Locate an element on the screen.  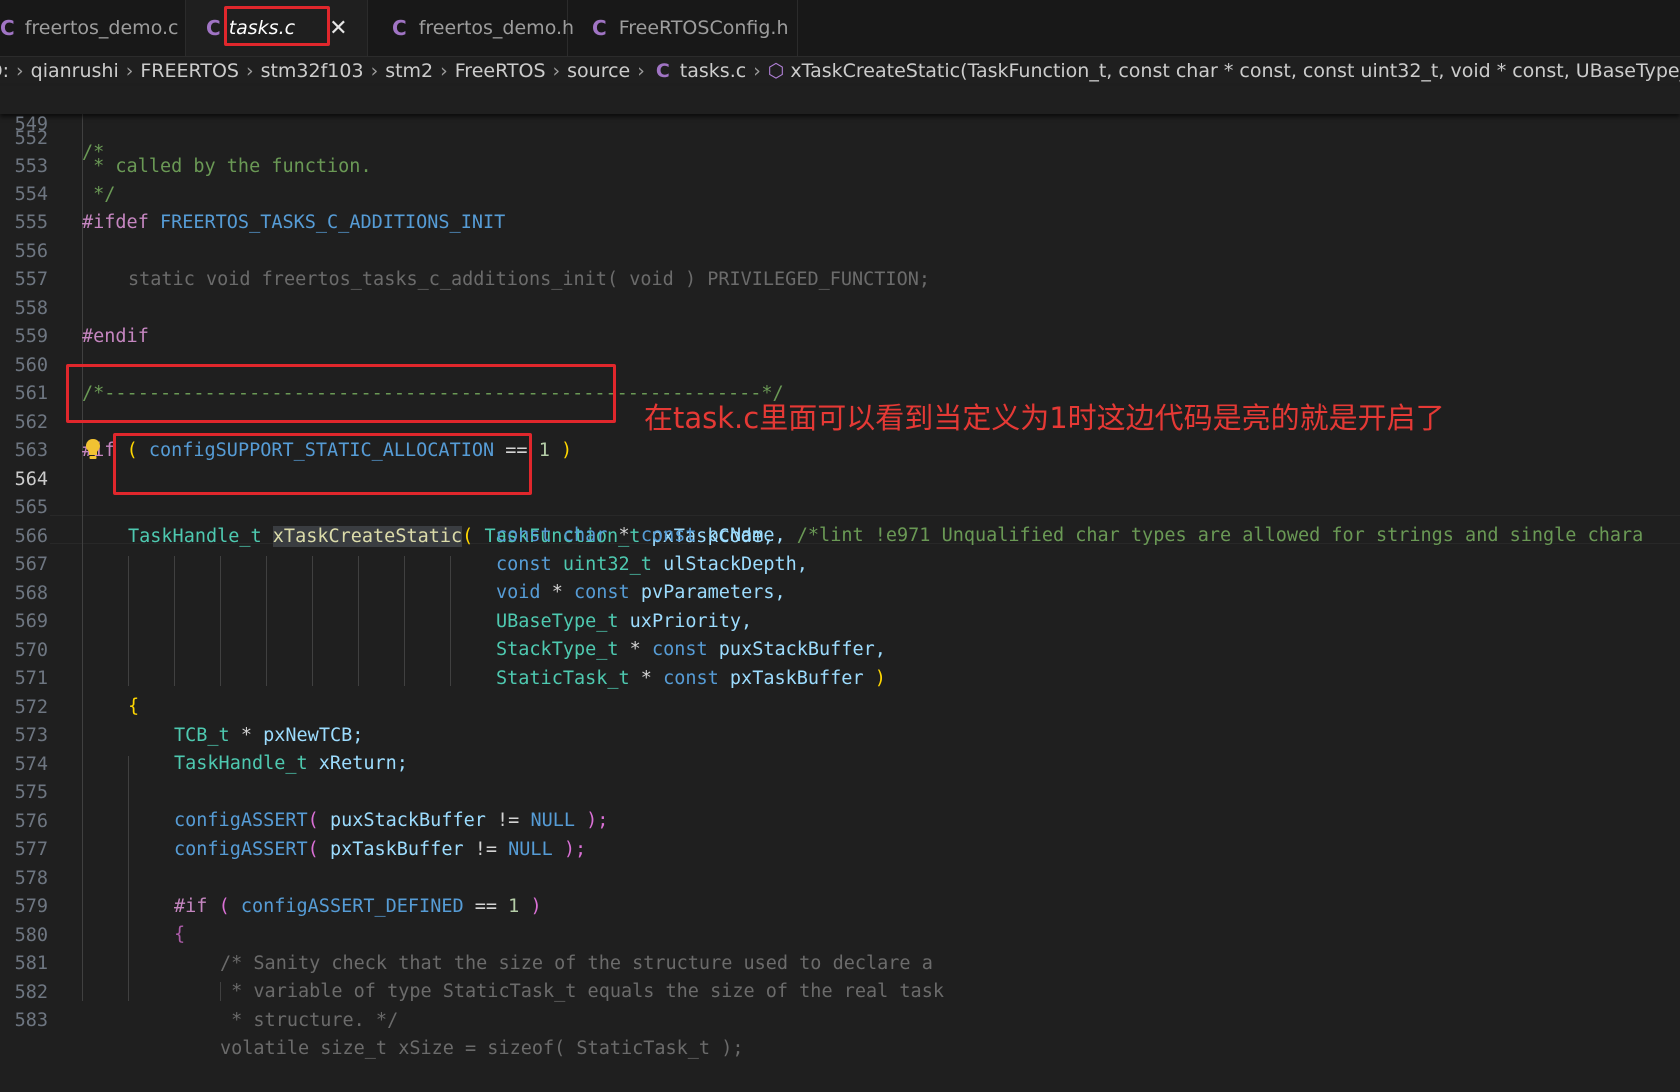
code-line: 572 TCB_t * pxNewTCB; is located at coordinates (840, 706).